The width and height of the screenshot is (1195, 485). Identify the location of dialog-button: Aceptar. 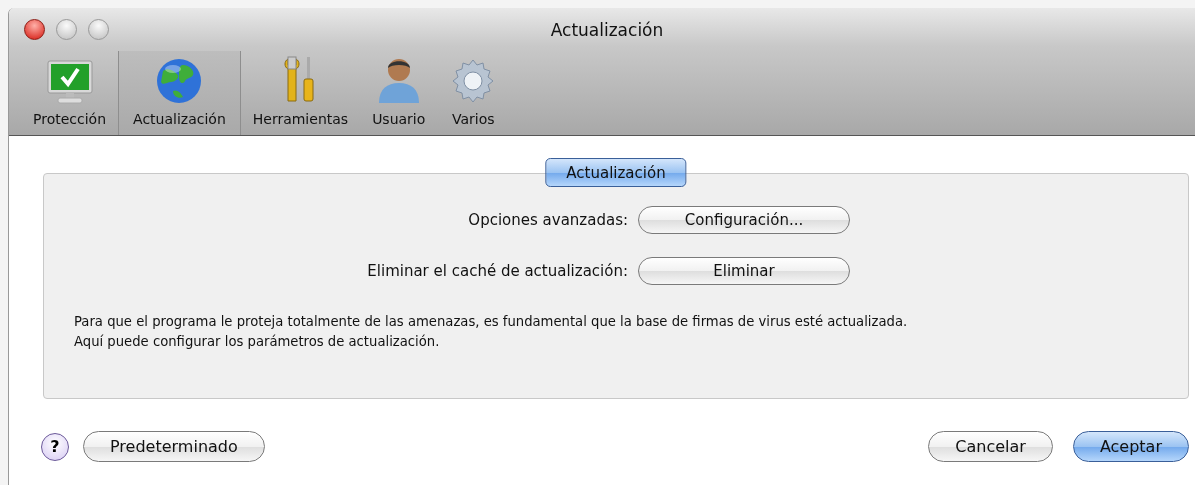
(1130, 446).